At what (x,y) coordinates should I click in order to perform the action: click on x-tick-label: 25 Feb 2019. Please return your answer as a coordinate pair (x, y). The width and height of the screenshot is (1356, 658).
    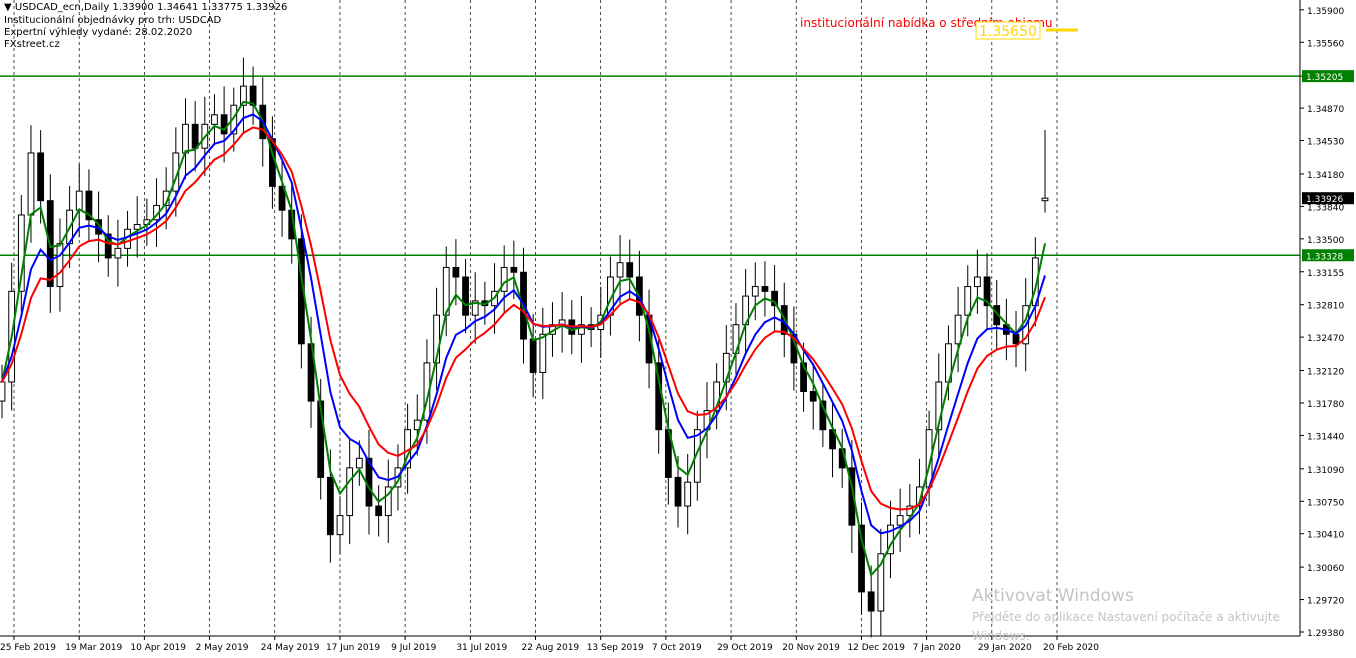
    Looking at the image, I should click on (28, 648).